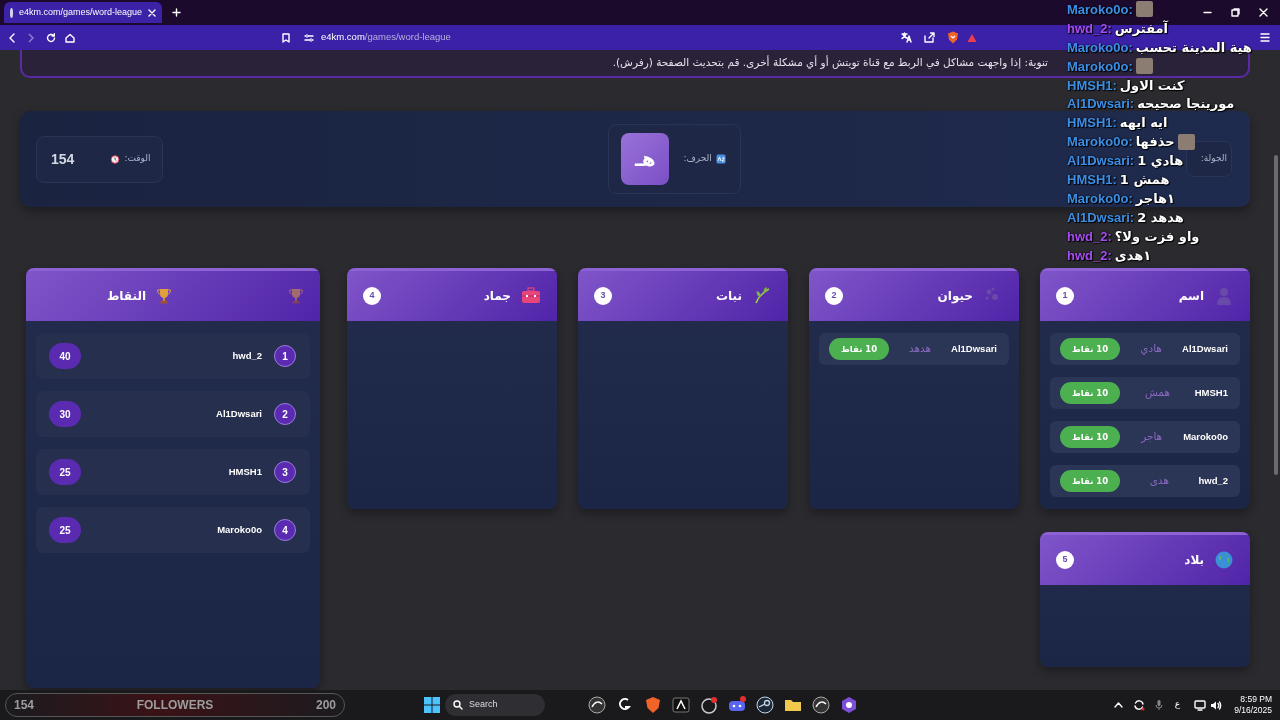 Image resolution: width=1280 pixels, height=720 pixels. Describe the element at coordinates (971, 37) in the screenshot. I see `triangle-icon` at that location.